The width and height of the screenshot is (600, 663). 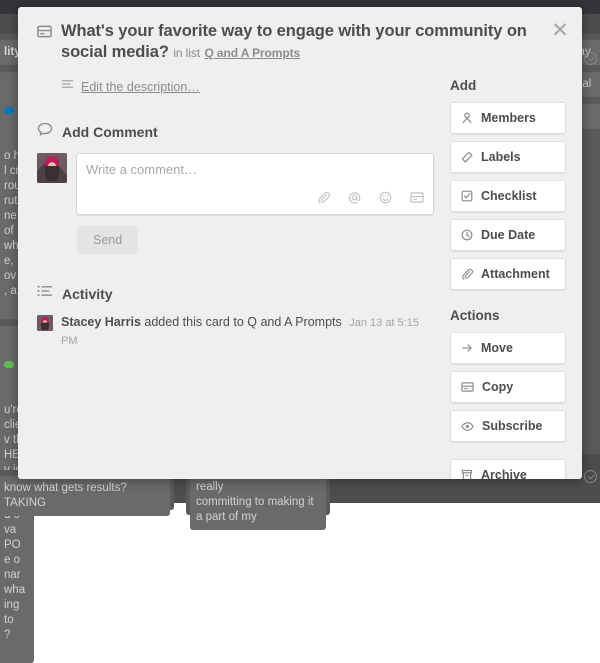 What do you see at coordinates (508, 315) in the screenshot?
I see `actions-section-heading: Actions` at bounding box center [508, 315].